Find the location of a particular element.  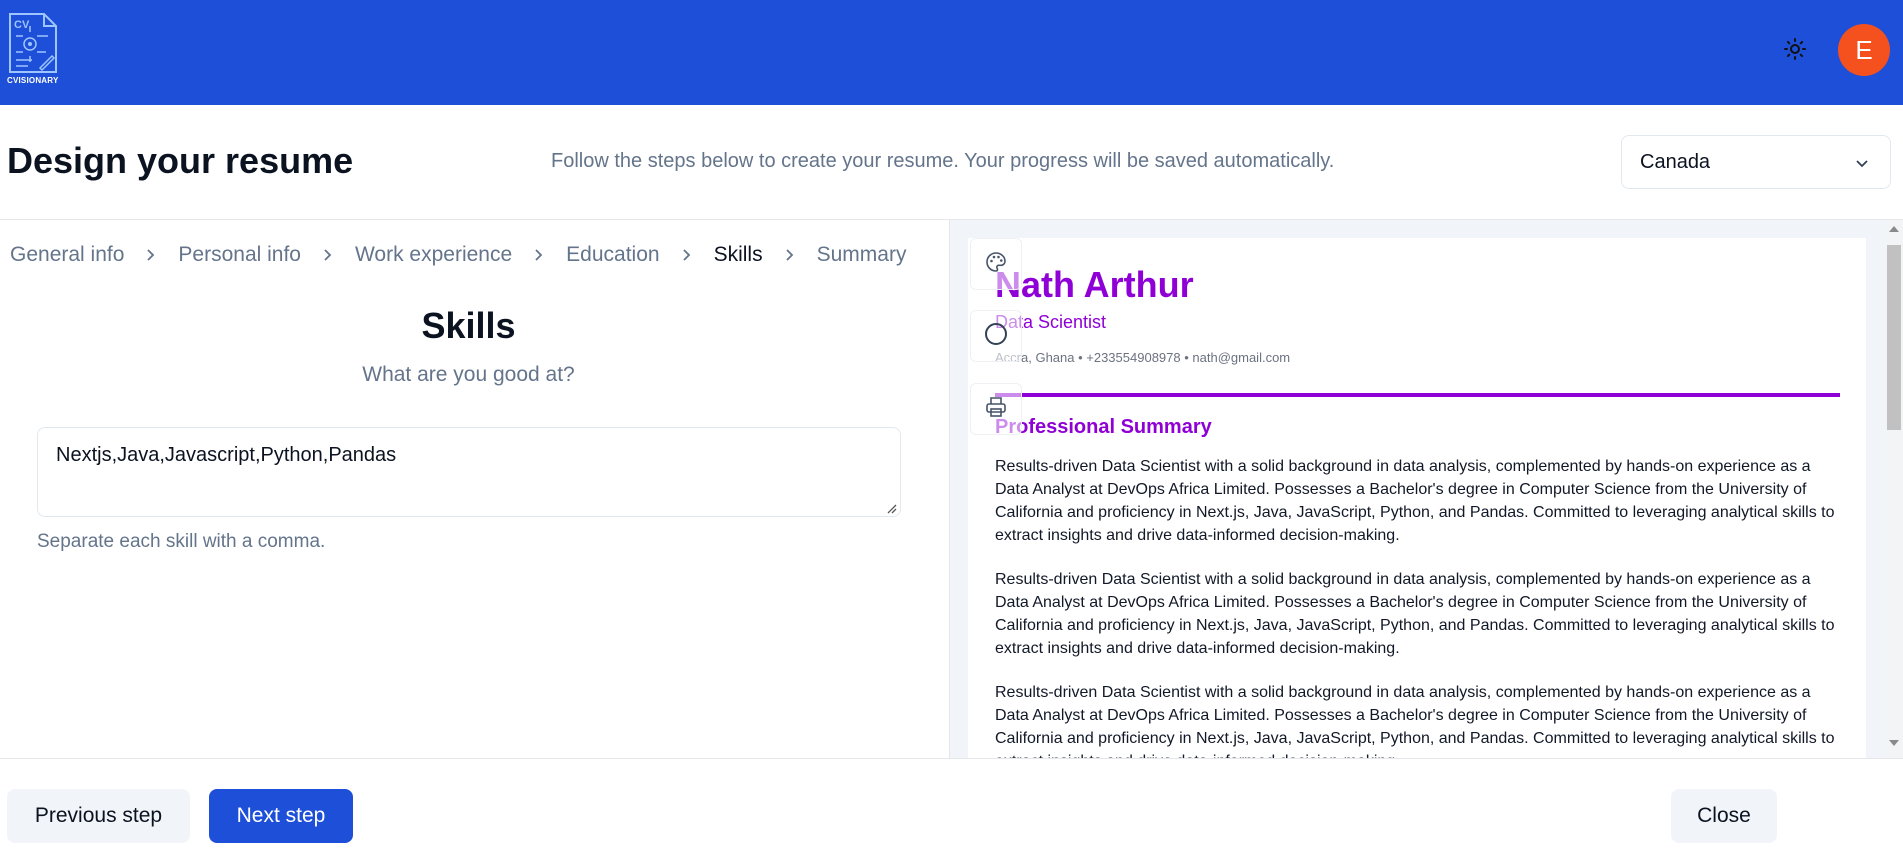

resume-section-title: Professional Summary is located at coordinates (1103, 427).